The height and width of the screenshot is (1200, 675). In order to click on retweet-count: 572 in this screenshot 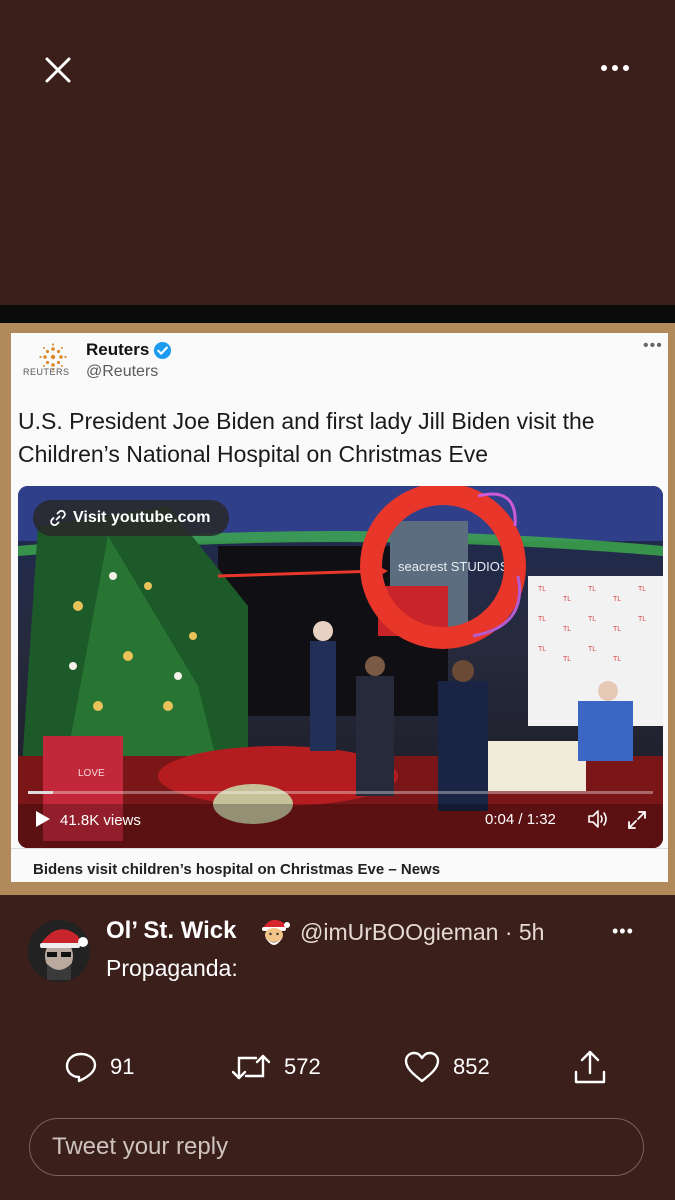, I will do `click(302, 1066)`.